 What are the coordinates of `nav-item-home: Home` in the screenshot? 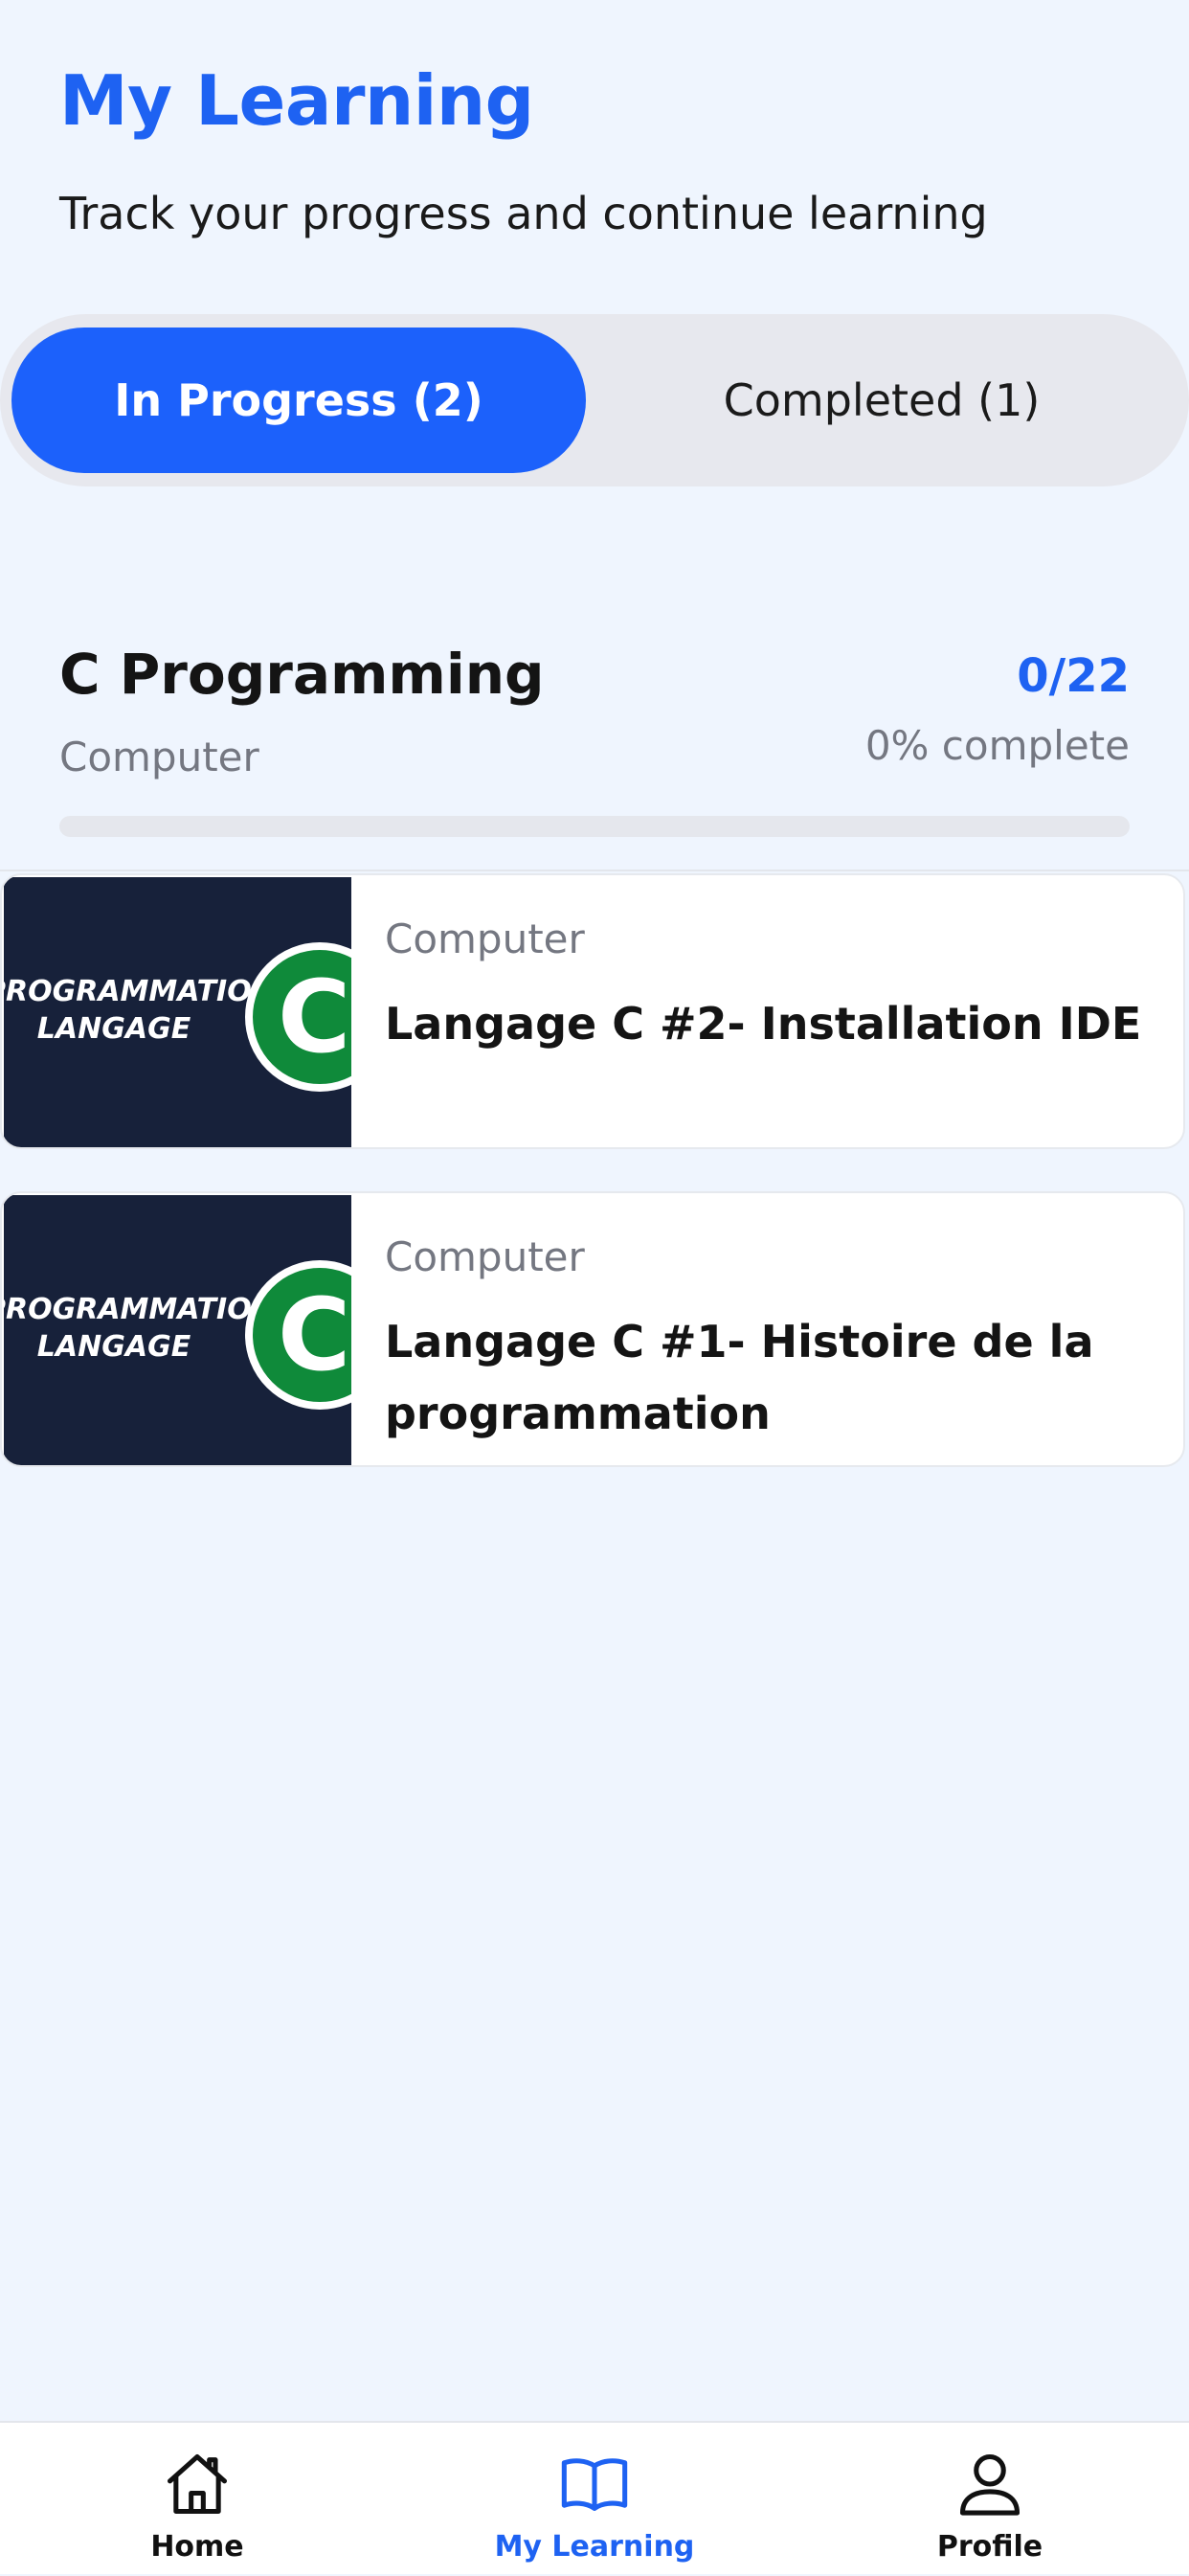 It's located at (197, 2499).